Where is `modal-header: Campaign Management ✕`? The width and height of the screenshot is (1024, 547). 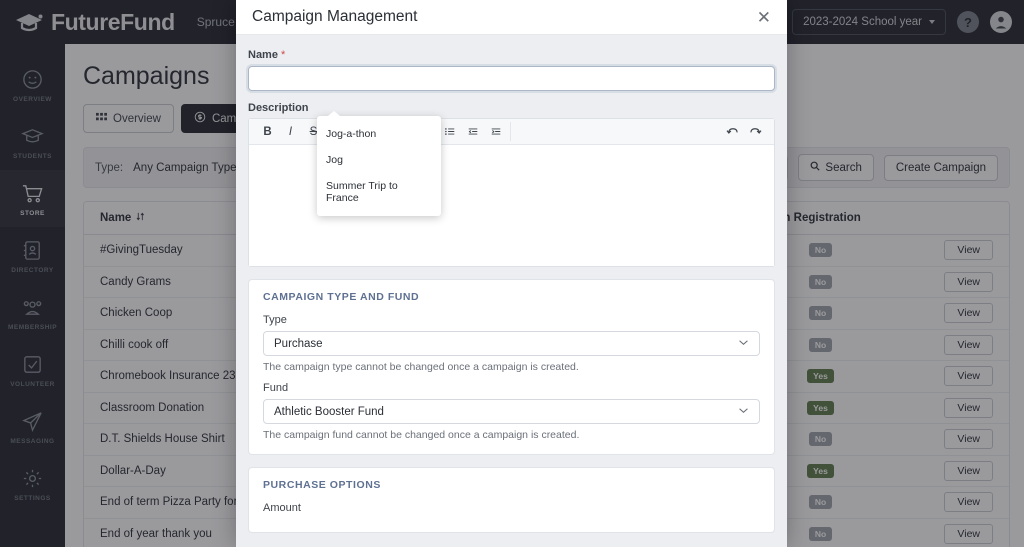 modal-header: Campaign Management ✕ is located at coordinates (511, 17).